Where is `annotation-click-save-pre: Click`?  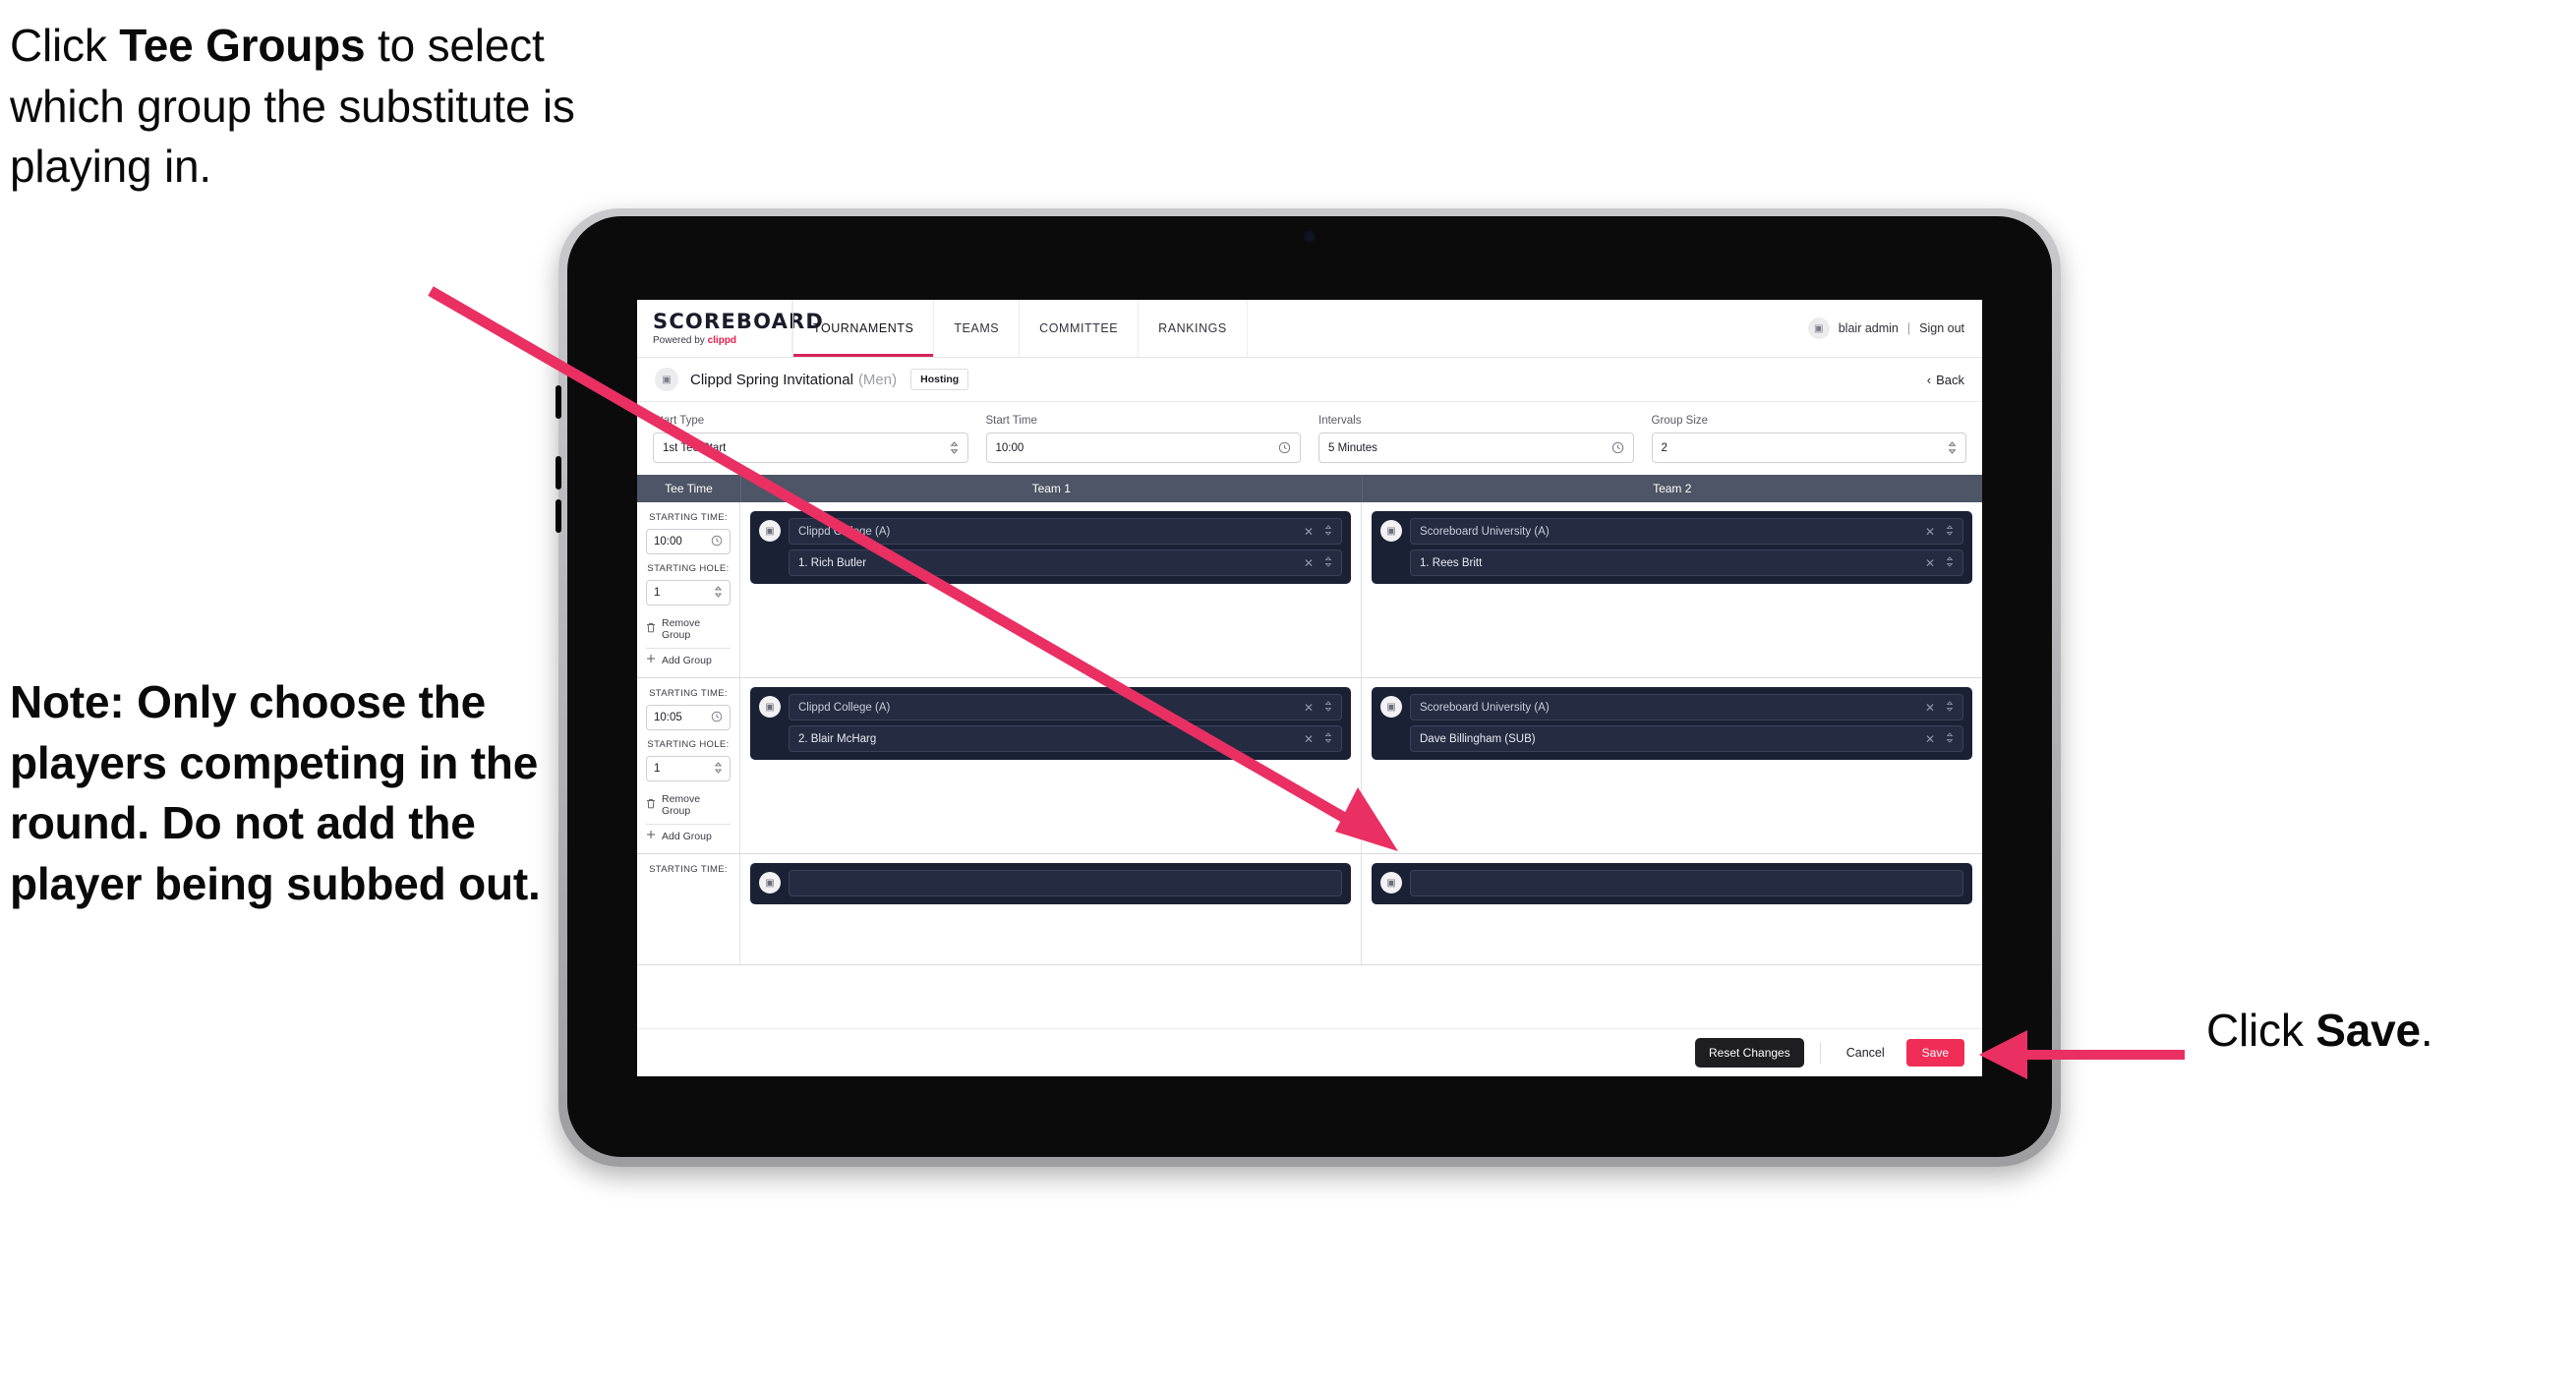
annotation-click-save-pre: Click is located at coordinates (2261, 1030).